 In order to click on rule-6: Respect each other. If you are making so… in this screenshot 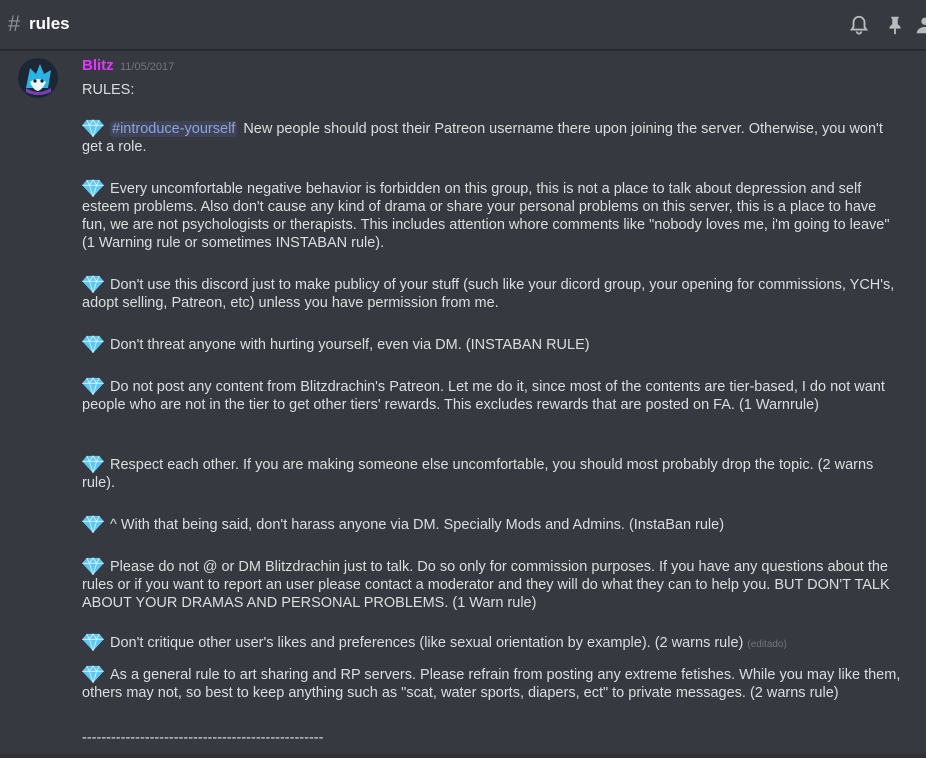, I will do `click(492, 473)`.